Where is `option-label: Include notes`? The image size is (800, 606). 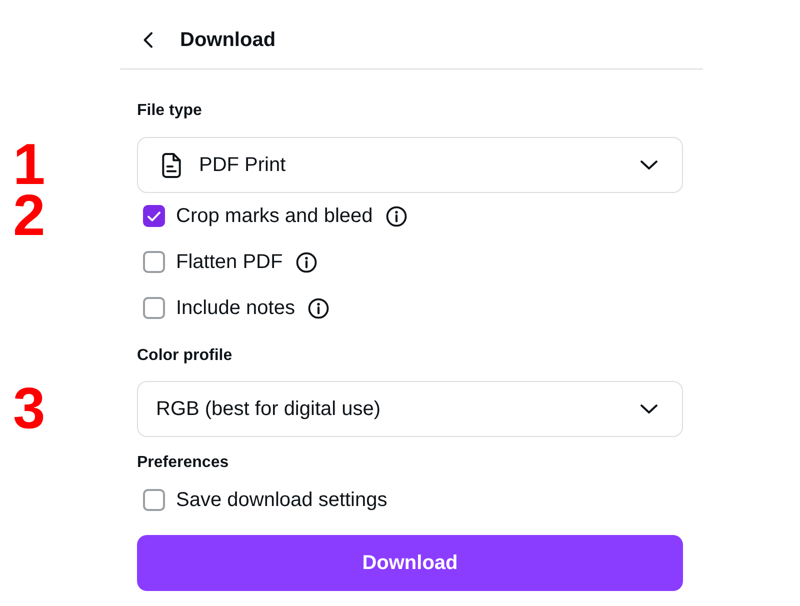
option-label: Include notes is located at coordinates (235, 308).